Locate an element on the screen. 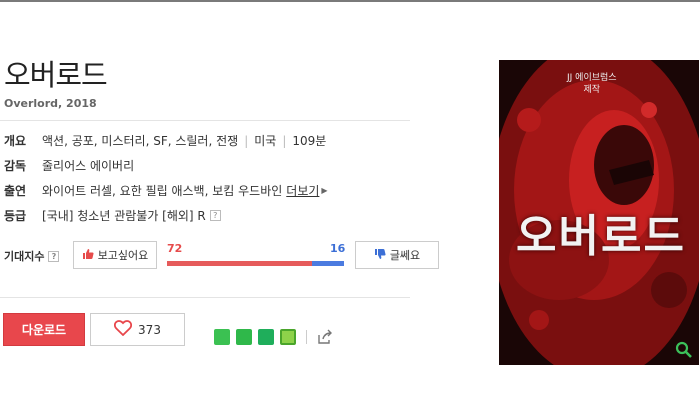 Image resolution: width=700 pixels, height=412 pixels. movie-subtitle: Overlord, 2018 is located at coordinates (50, 103).